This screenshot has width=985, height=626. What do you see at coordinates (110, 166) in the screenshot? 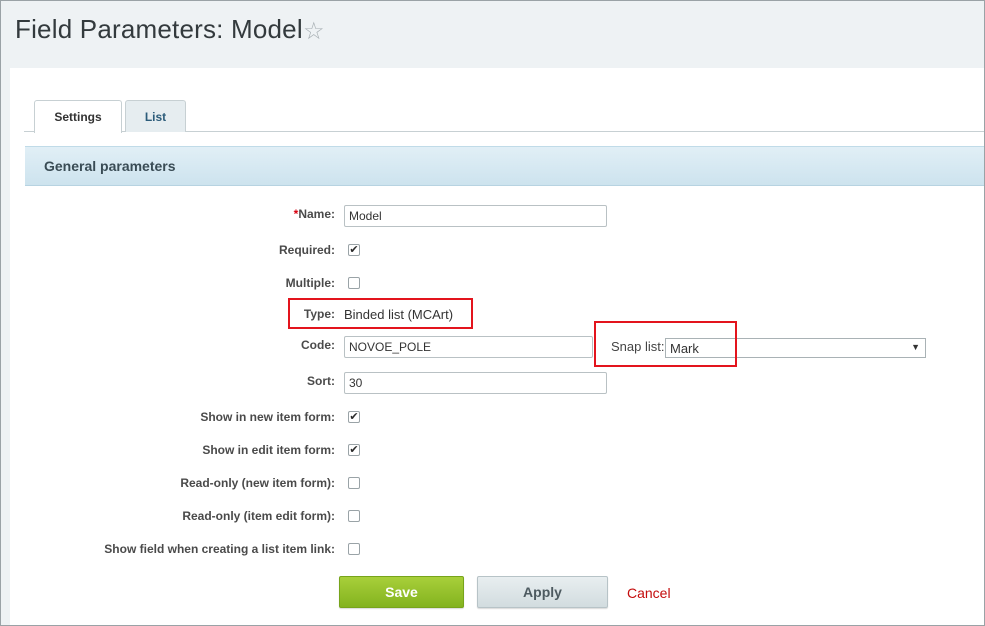
I see `section-title: General parameters` at bounding box center [110, 166].